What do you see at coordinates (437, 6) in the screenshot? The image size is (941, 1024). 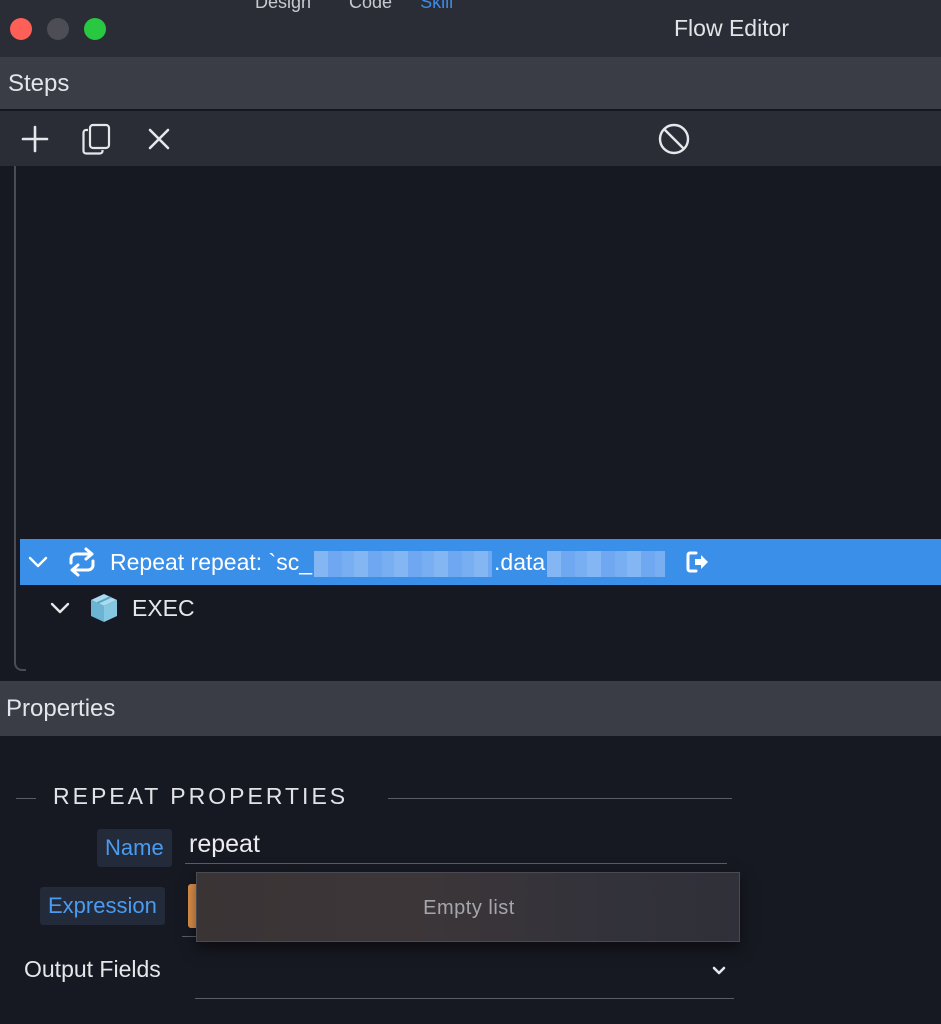 I see `bleed-text-3: Skill` at bounding box center [437, 6].